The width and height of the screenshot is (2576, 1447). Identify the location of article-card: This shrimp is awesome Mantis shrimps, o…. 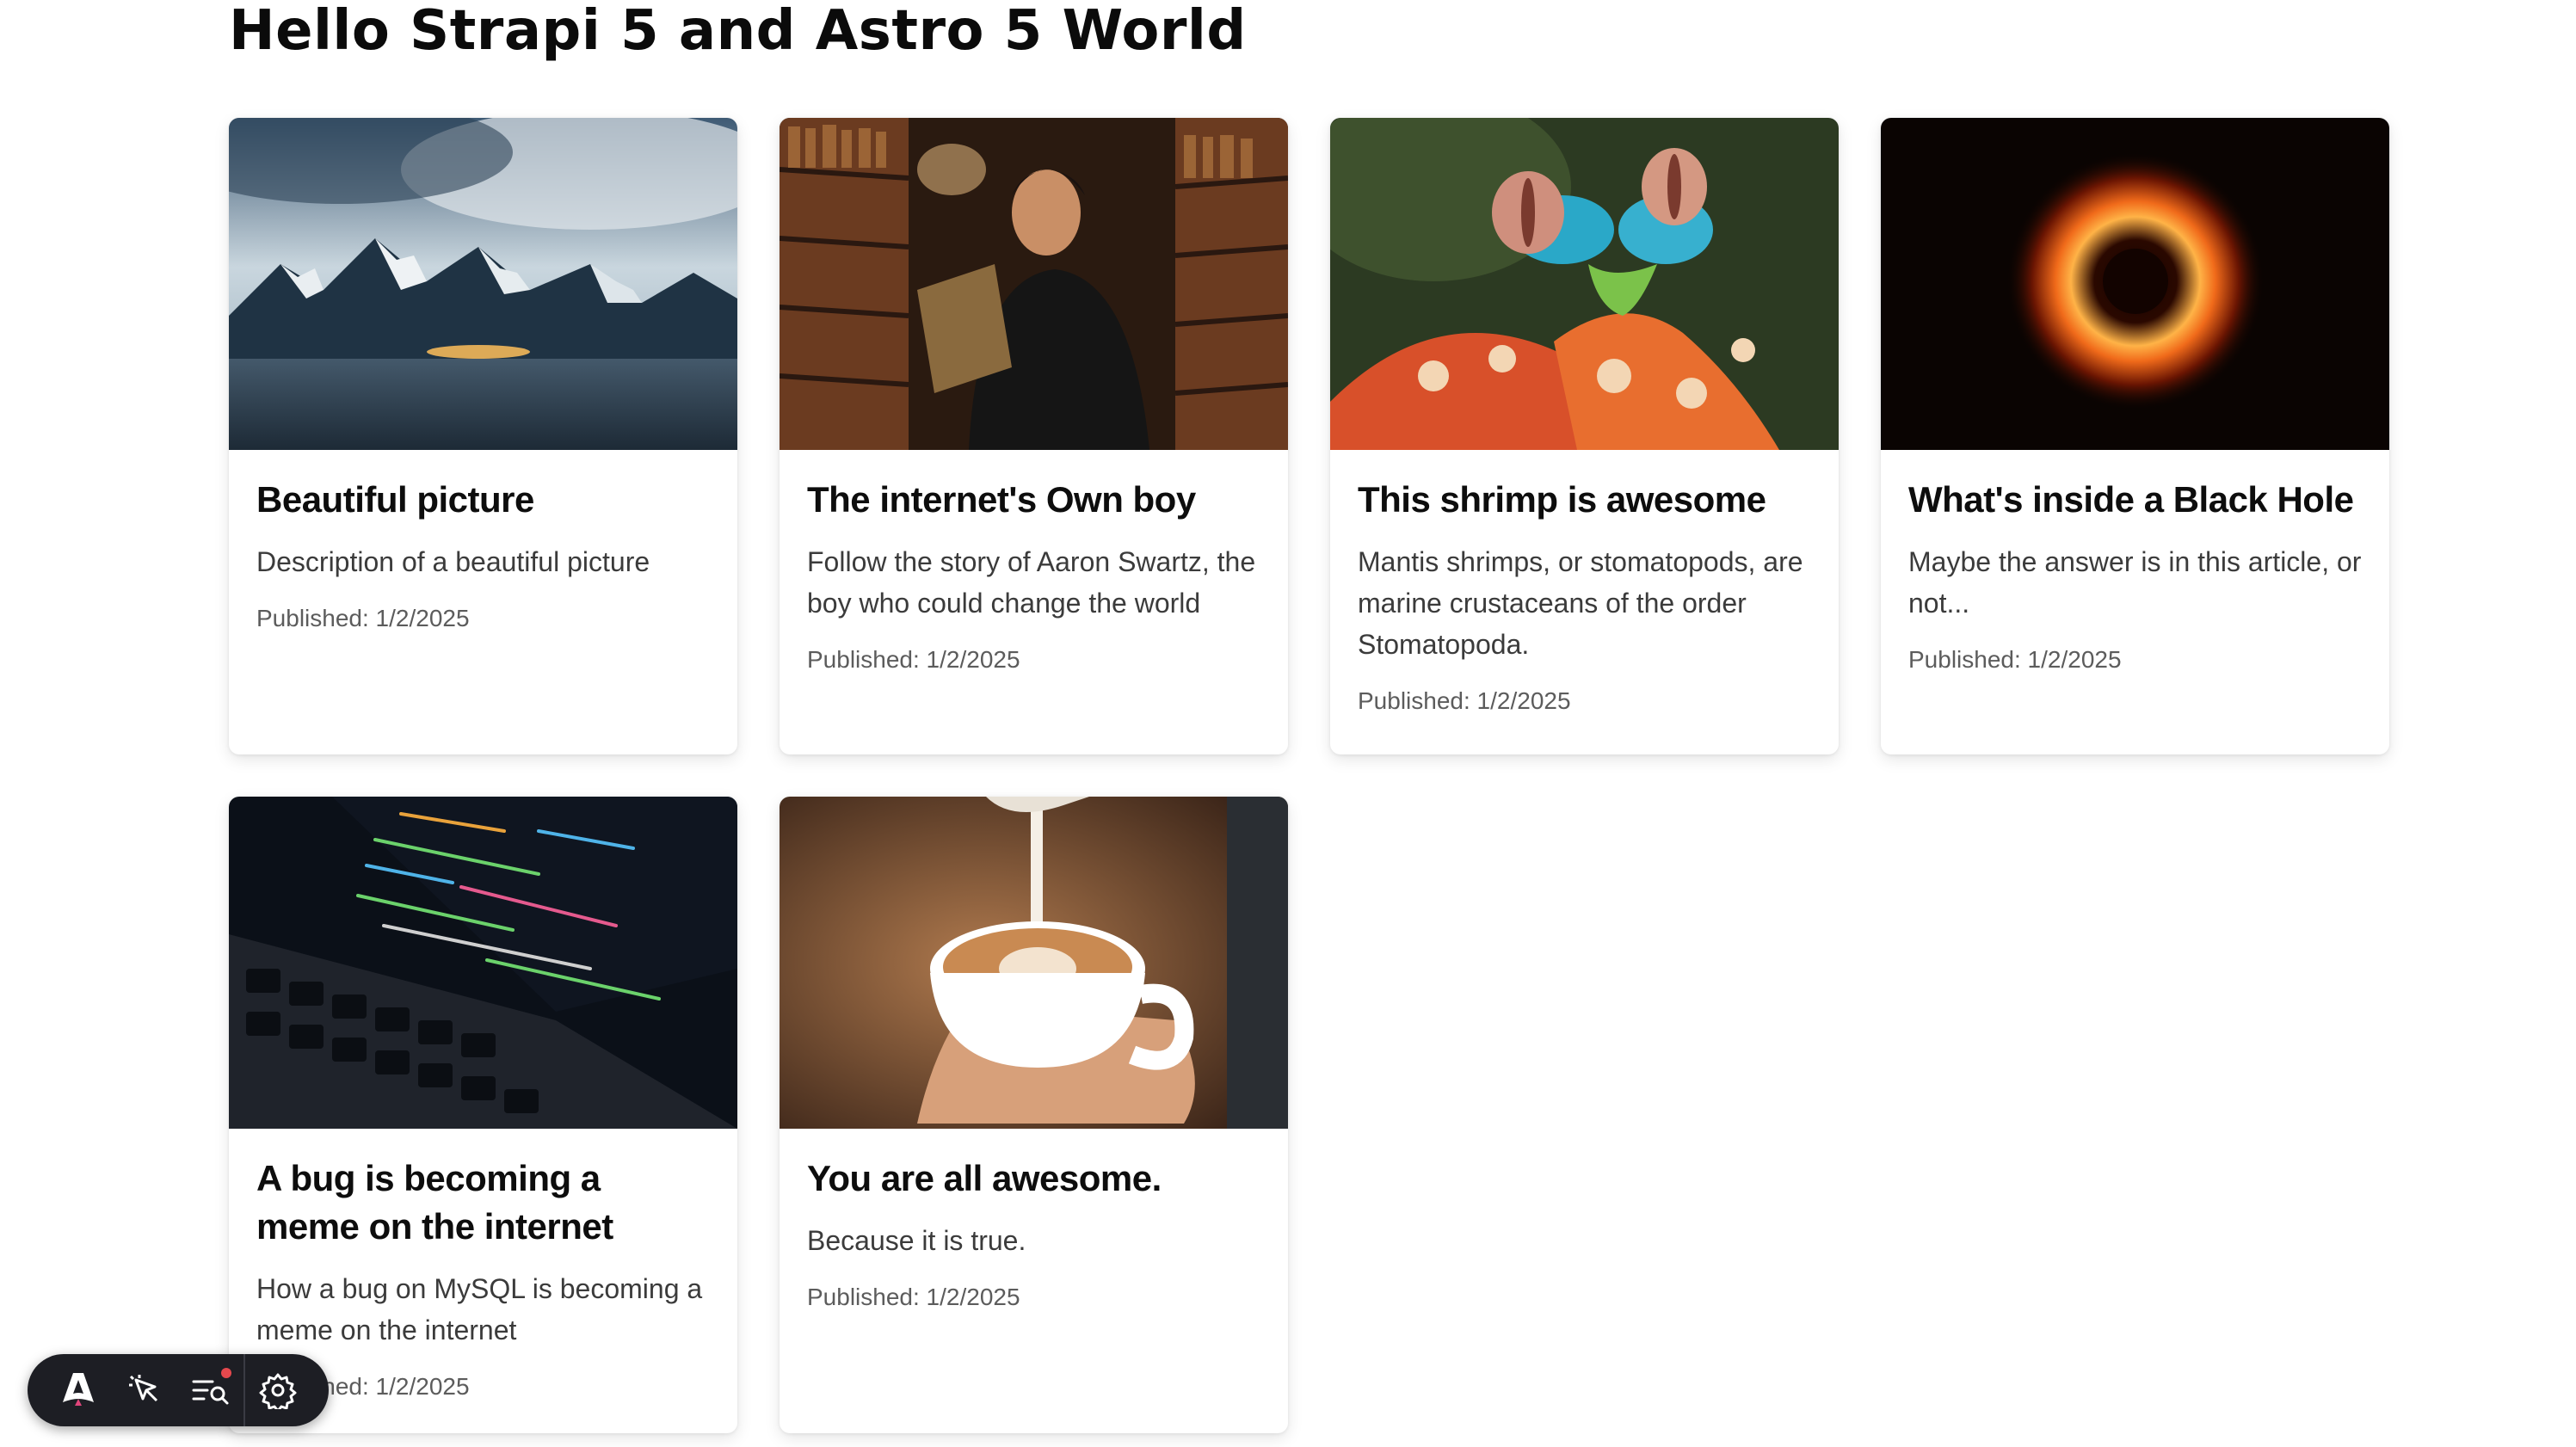
(1585, 436).